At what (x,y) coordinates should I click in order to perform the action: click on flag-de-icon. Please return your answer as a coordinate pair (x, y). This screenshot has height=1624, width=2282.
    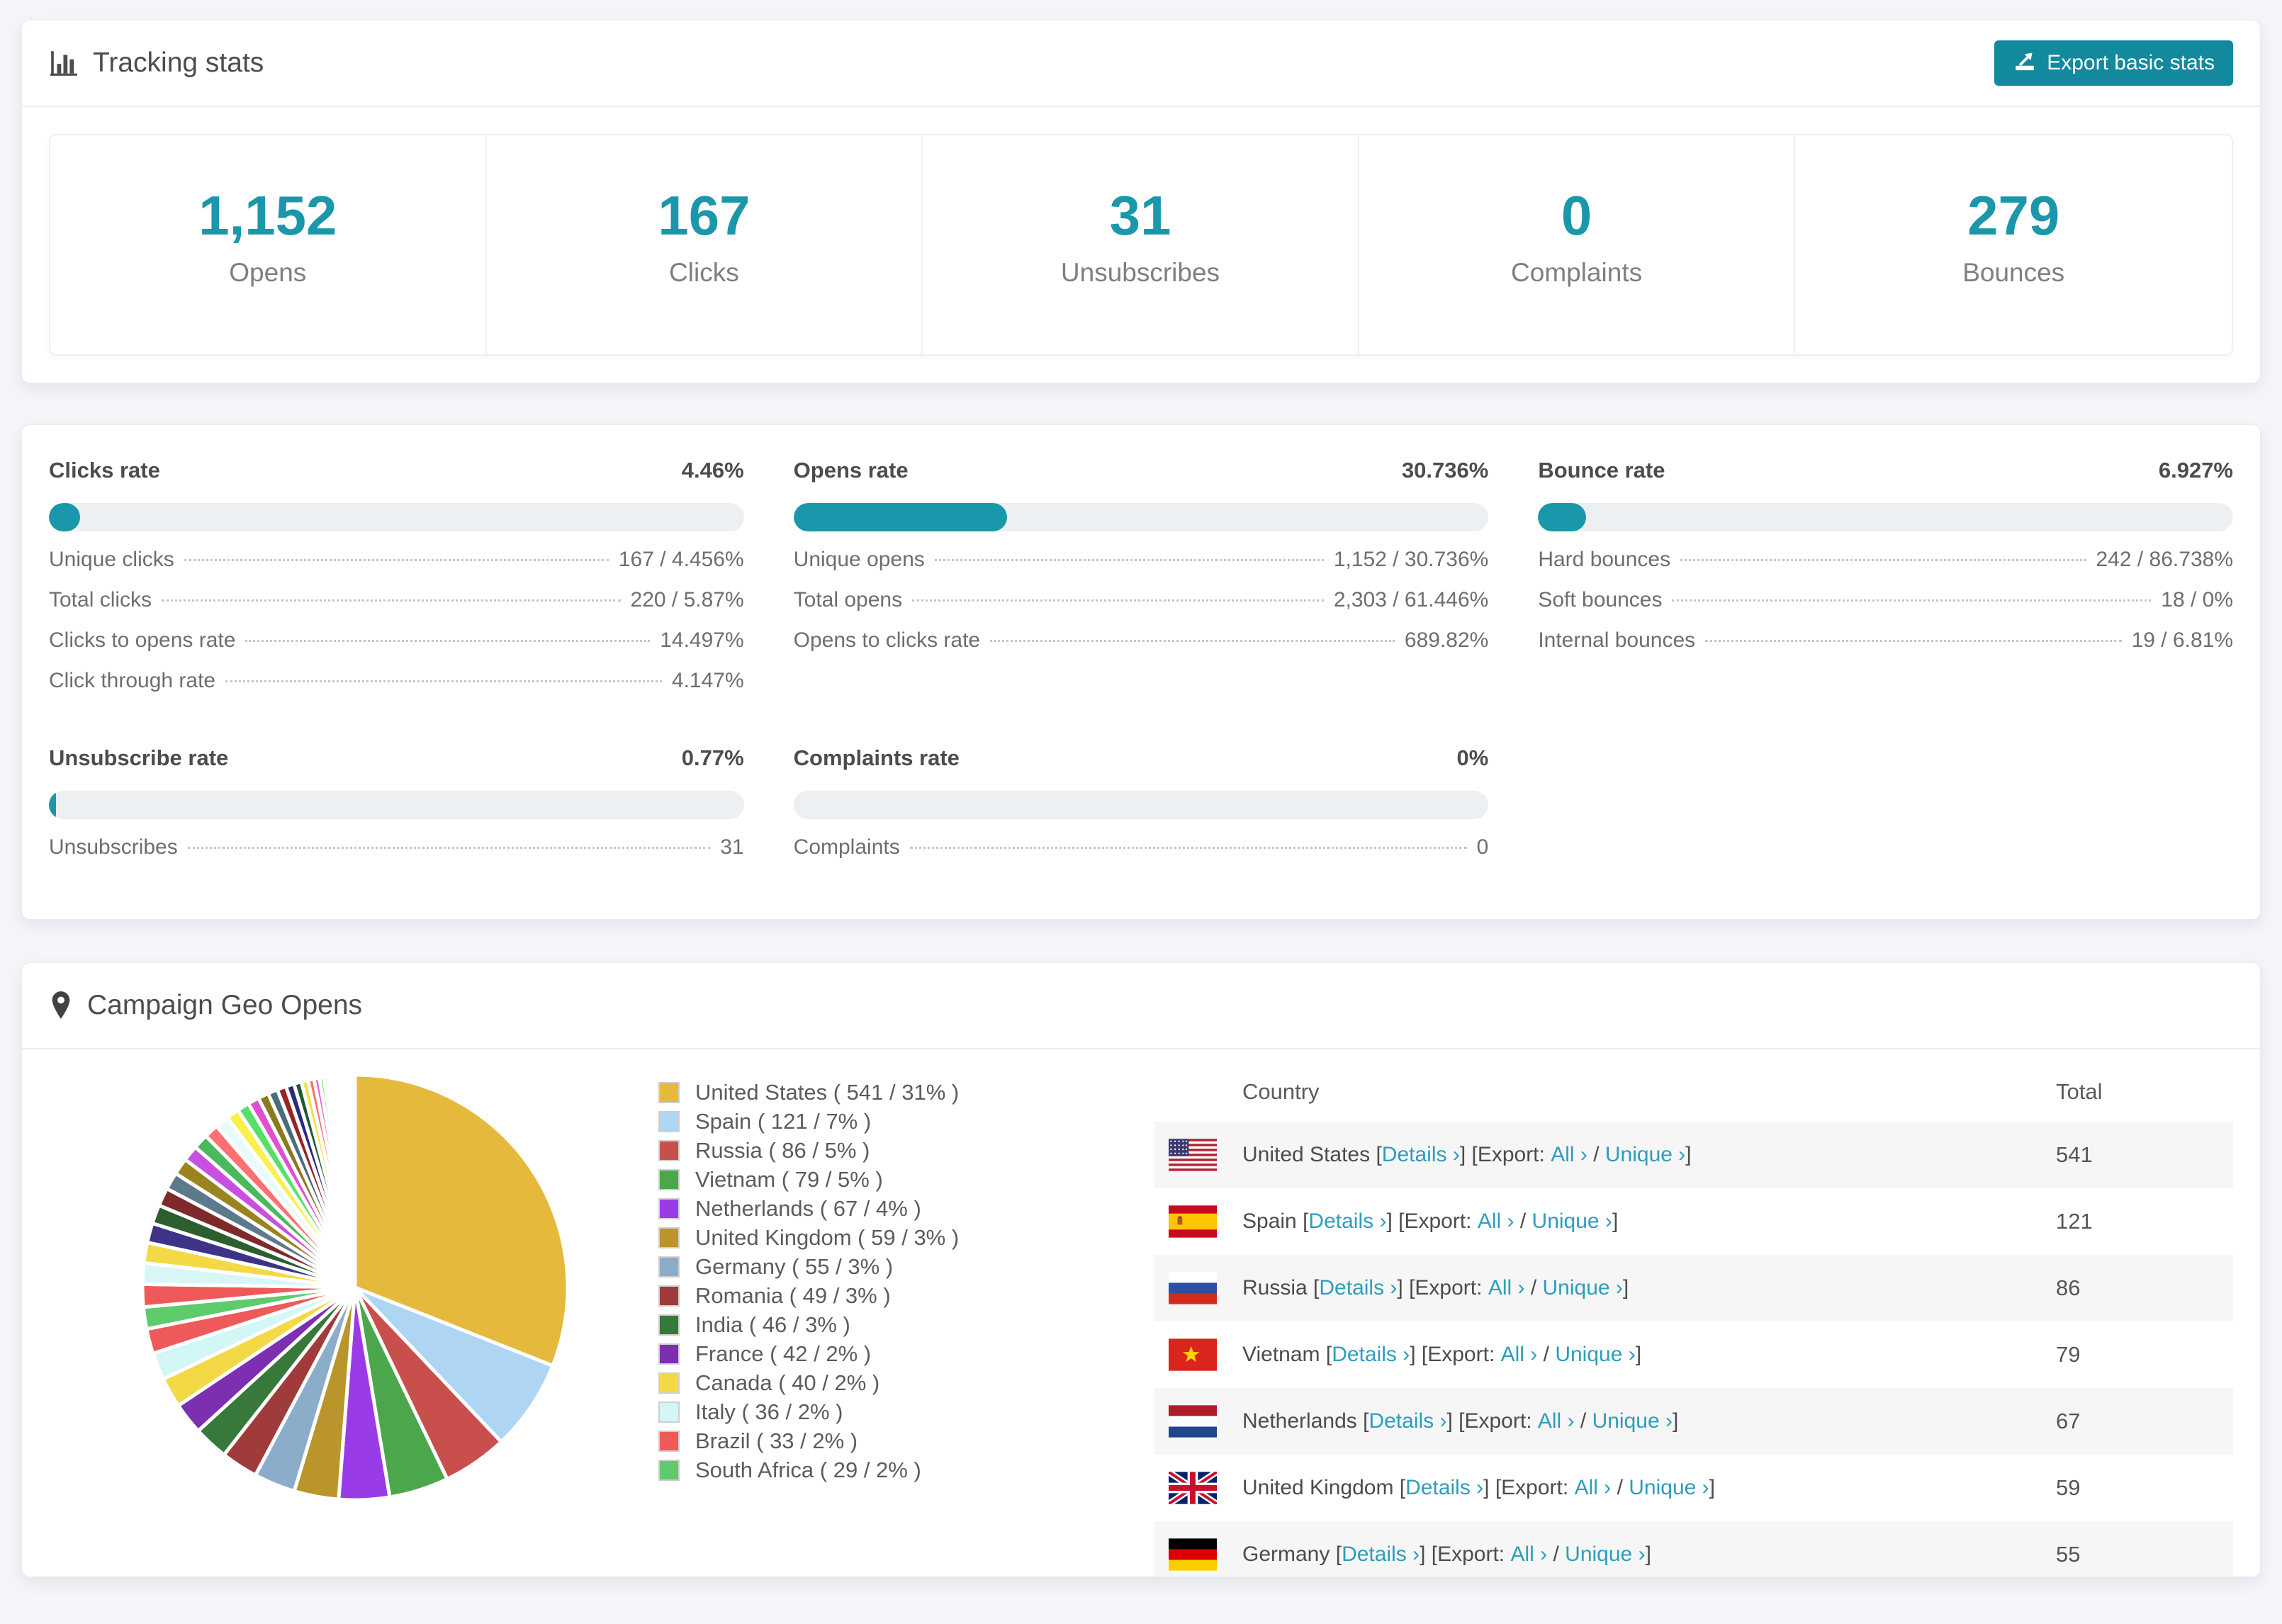
    Looking at the image, I should click on (1193, 1555).